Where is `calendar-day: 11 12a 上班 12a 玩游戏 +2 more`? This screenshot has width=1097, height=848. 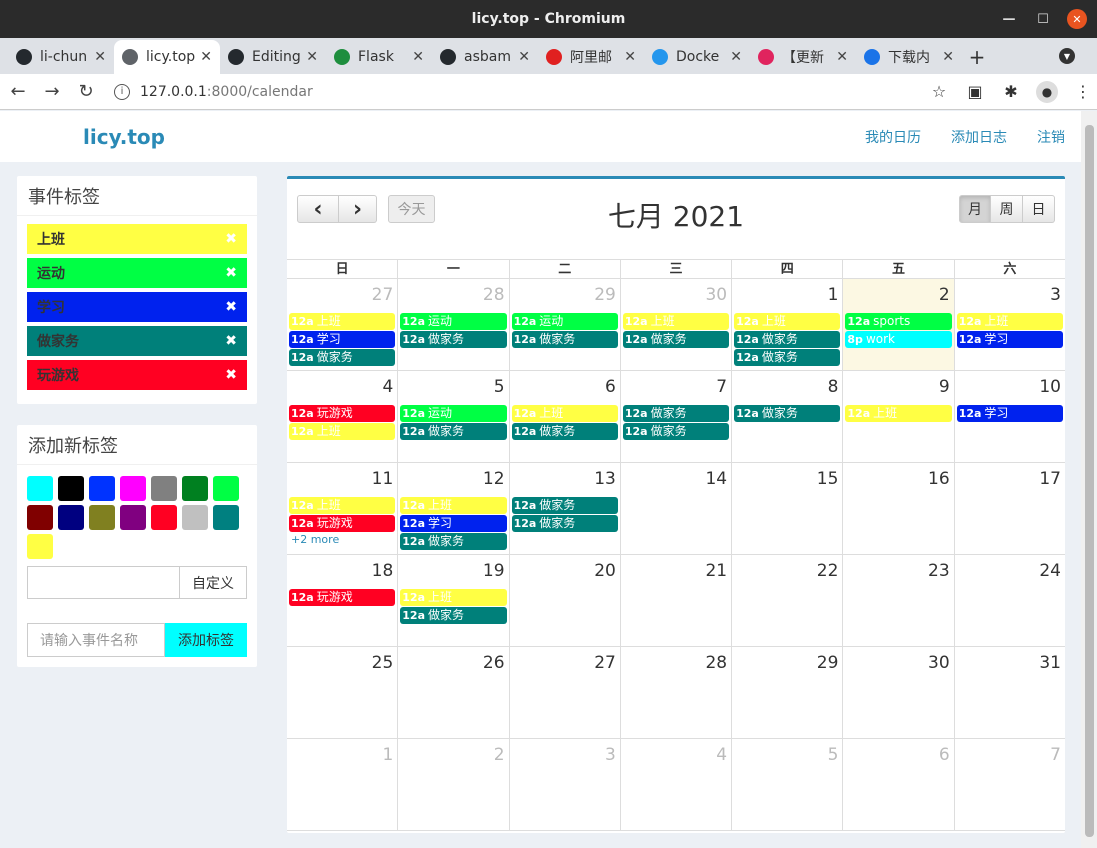 calendar-day: 11 12a 上班 12a 玩游戏 +2 more is located at coordinates (343, 508).